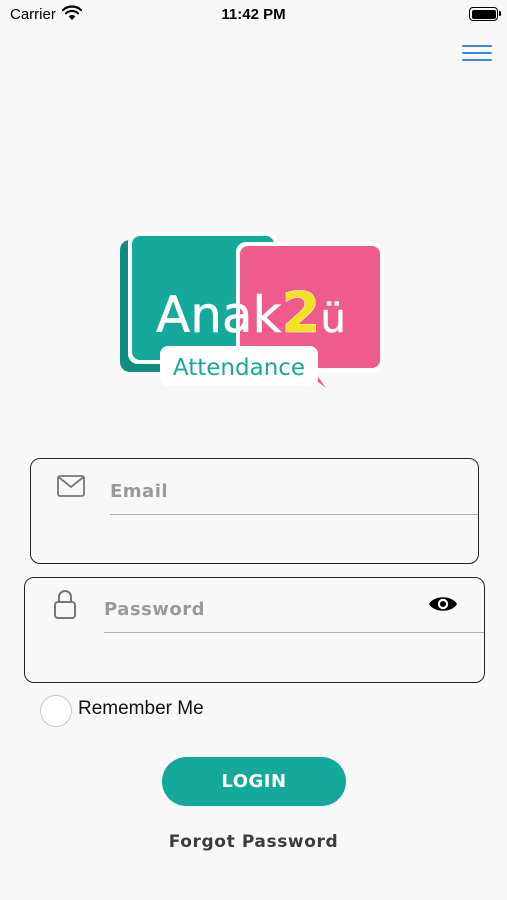  I want to click on logo-brand-number: 2, so click(301, 313).